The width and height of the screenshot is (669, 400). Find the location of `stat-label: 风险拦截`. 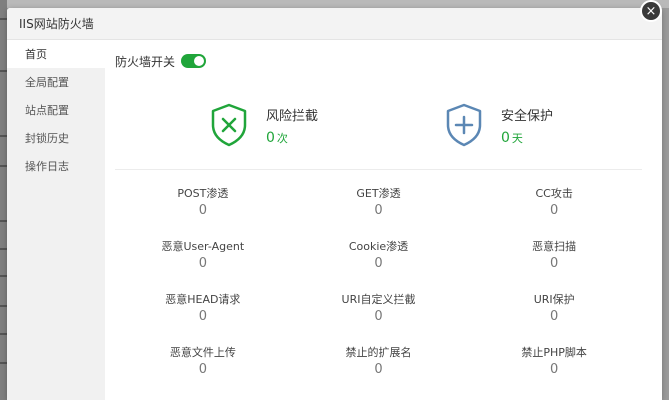

stat-label: 风险拦截 is located at coordinates (292, 116).